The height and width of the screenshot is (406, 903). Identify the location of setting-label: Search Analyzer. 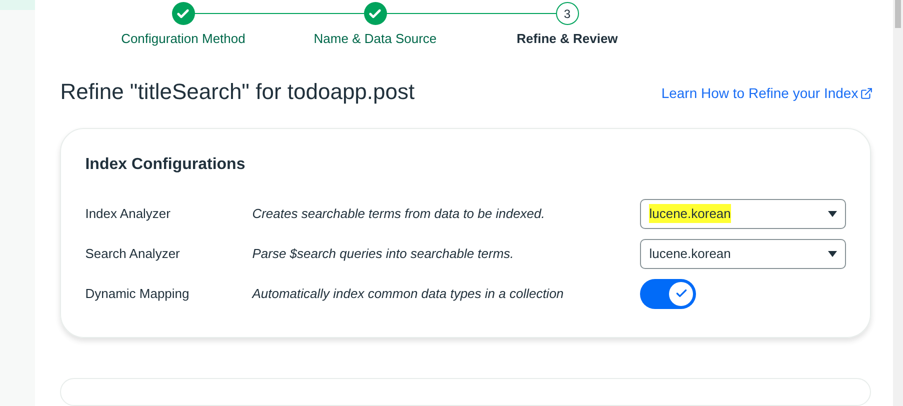
(133, 253).